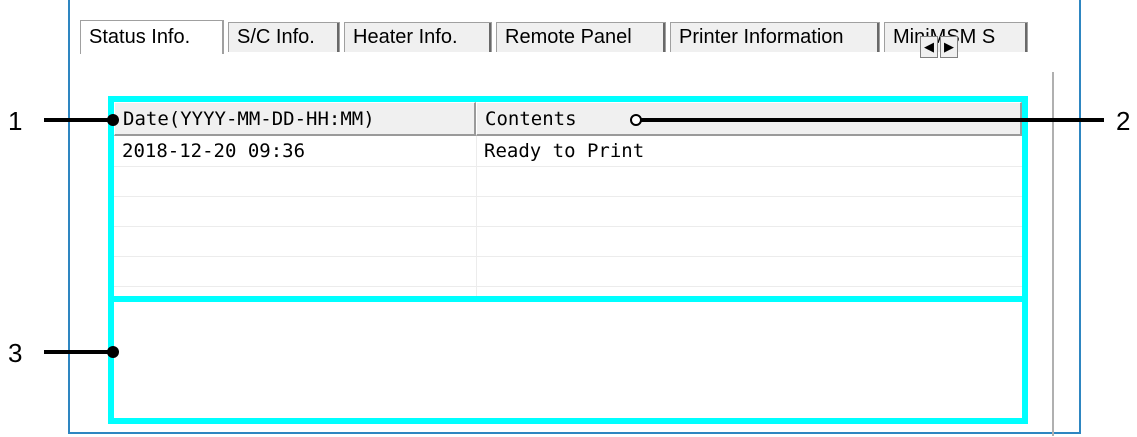 The height and width of the screenshot is (437, 1137). I want to click on tab-remote-panel: Remote Panel, so click(581, 37).